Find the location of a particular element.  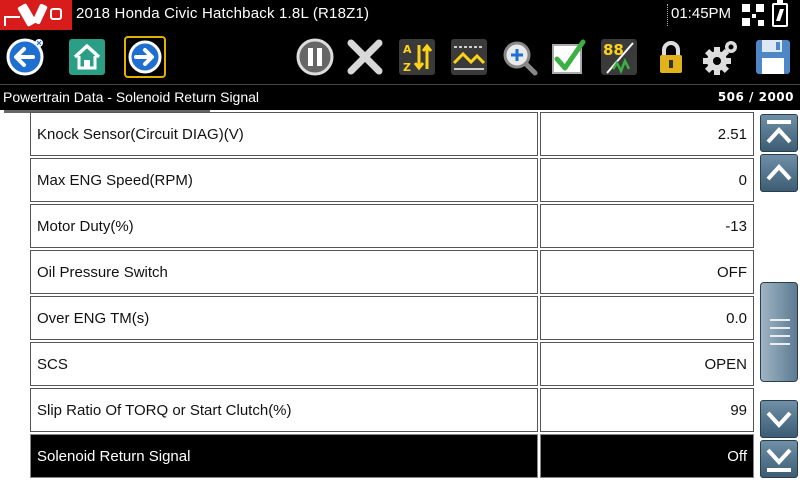

pid-value: 0 is located at coordinates (742, 180).